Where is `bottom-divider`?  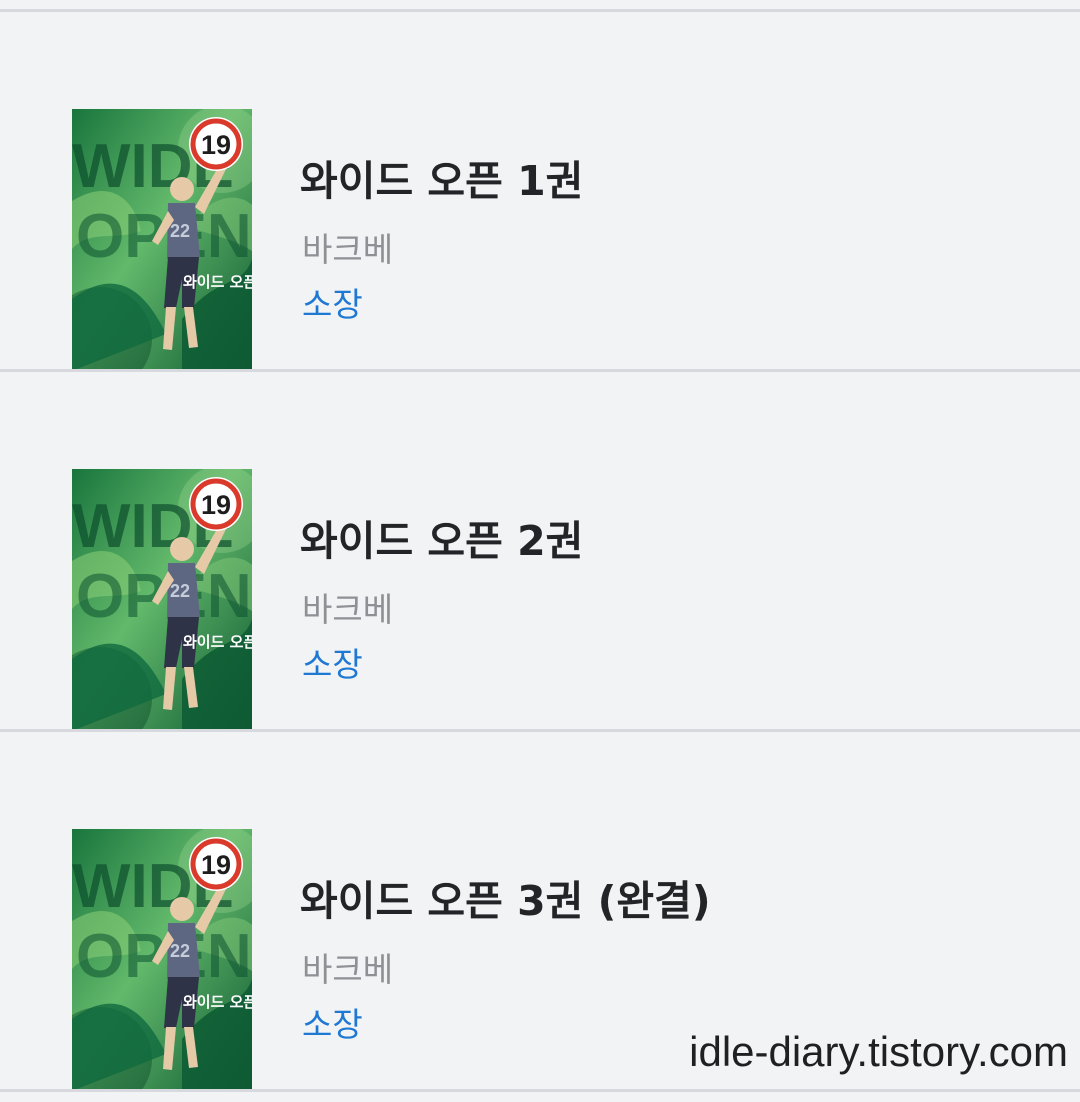
bottom-divider is located at coordinates (540, 1090).